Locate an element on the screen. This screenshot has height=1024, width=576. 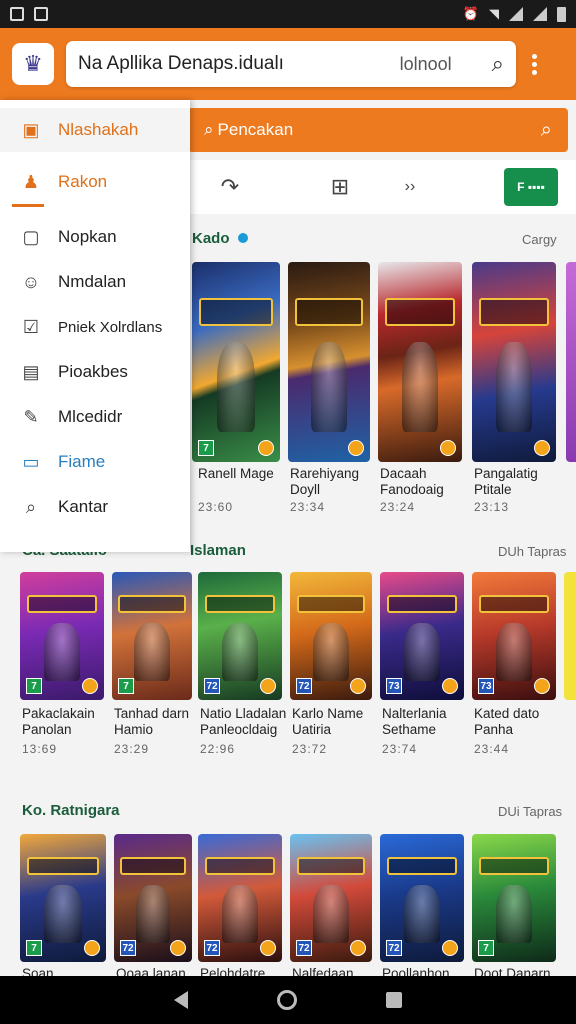
drawer-item-label: Nopkan is located at coordinates (87, 236).